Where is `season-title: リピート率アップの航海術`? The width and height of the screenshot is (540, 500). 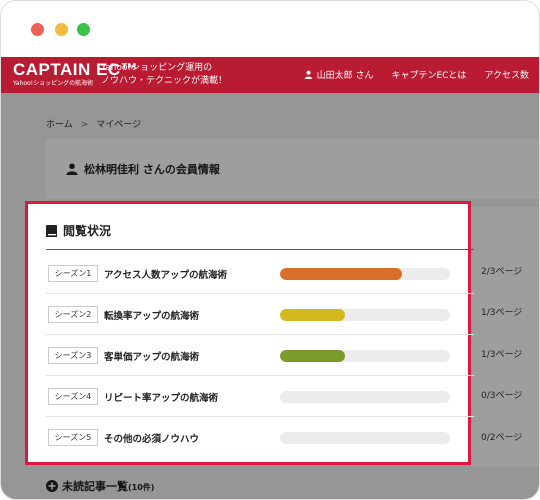
season-title: リピート率アップの航海術 is located at coordinates (161, 398).